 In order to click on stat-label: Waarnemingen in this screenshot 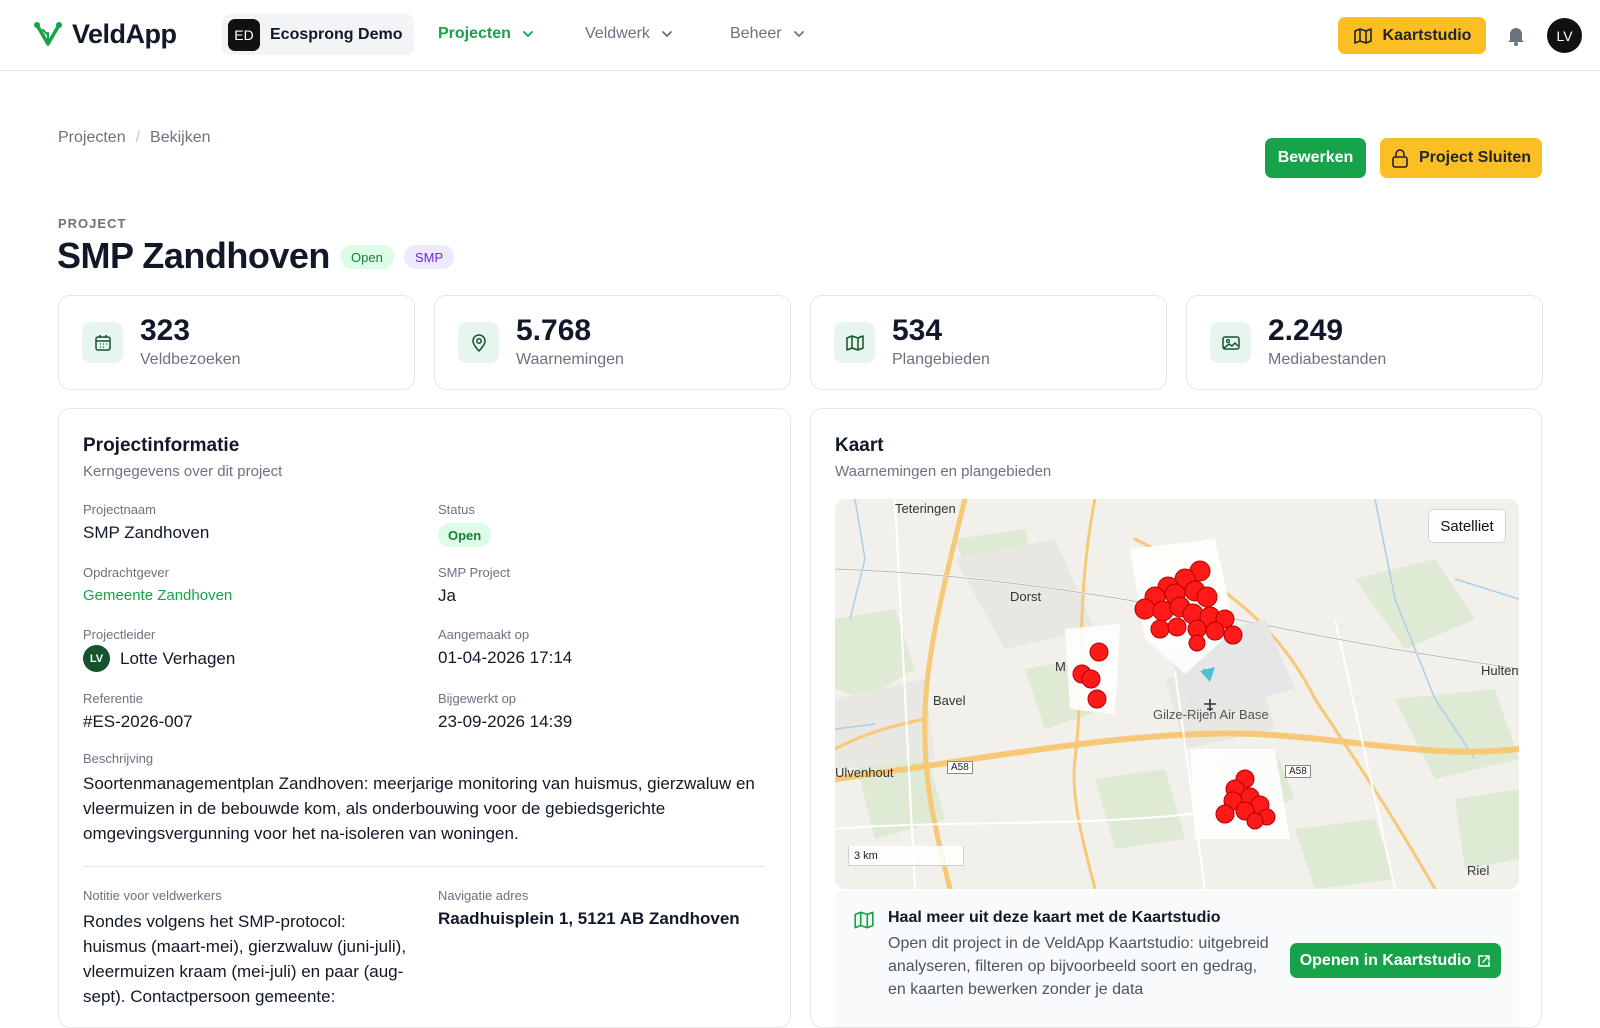, I will do `click(570, 359)`.